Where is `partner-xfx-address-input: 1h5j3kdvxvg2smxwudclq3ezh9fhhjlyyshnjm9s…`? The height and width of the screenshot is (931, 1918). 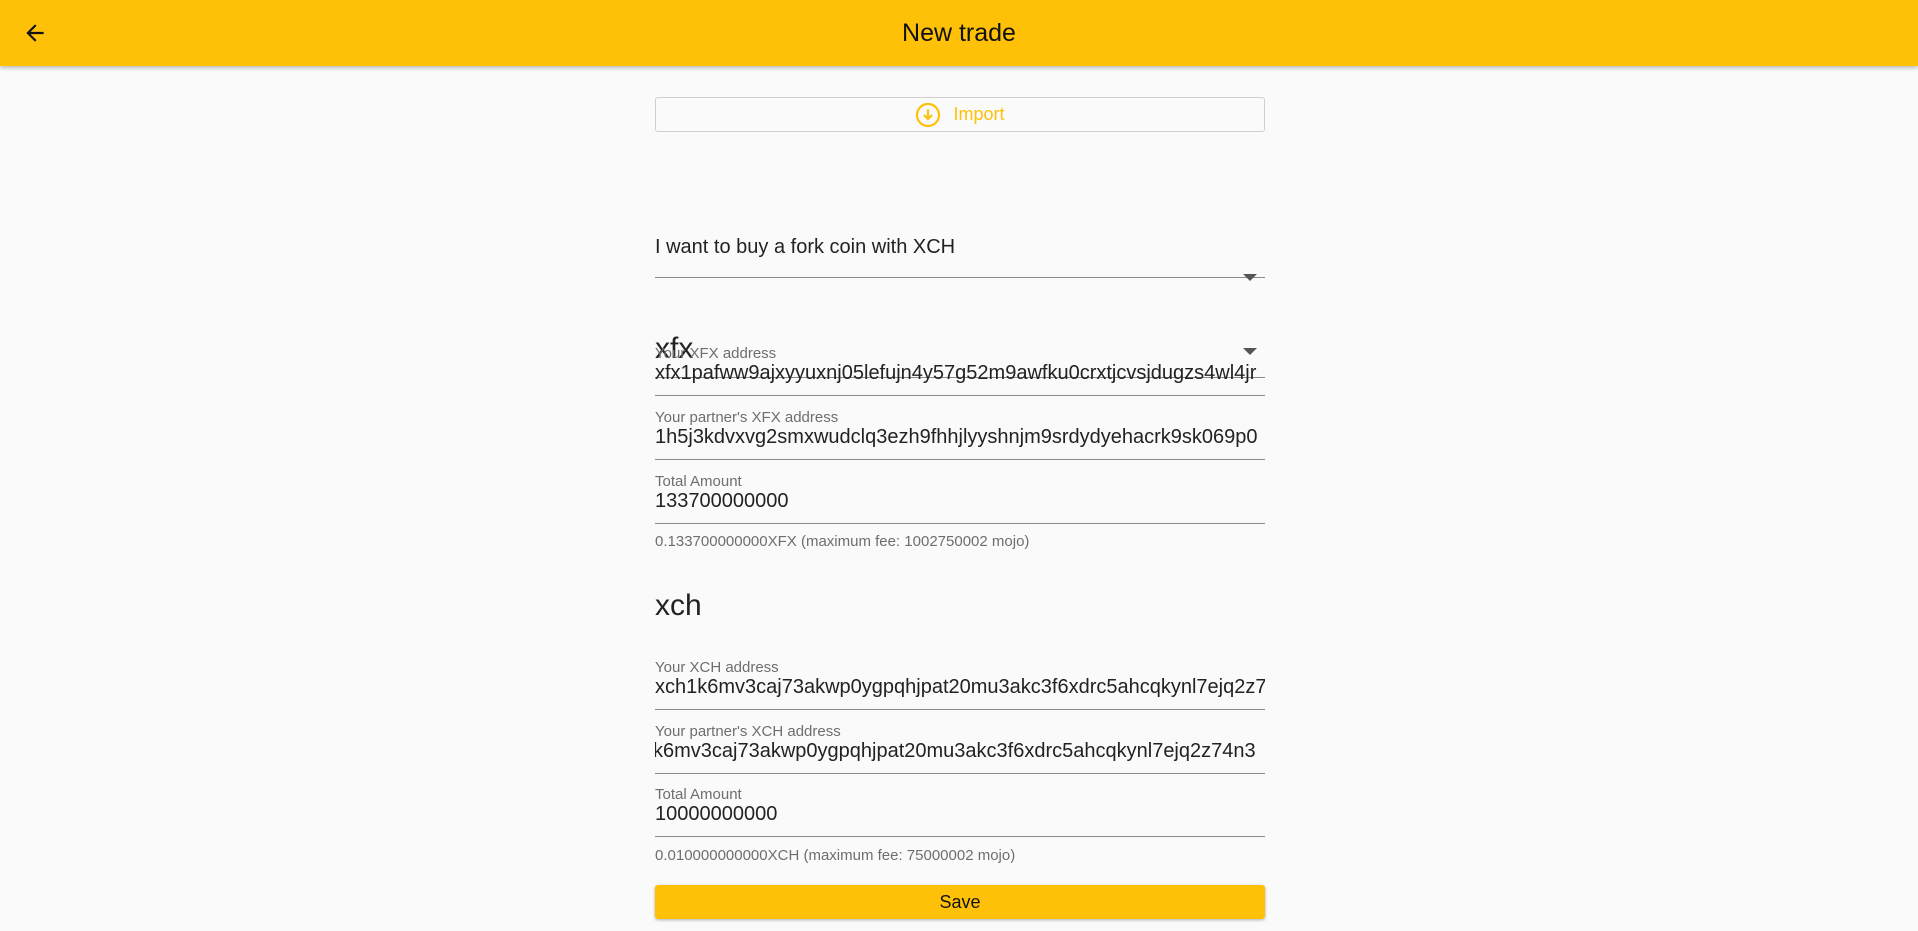
partner-xfx-address-input: 1h5j3kdvxvg2smxwudclq3ezh9fhhjlyyshnjm9s… is located at coordinates (956, 437).